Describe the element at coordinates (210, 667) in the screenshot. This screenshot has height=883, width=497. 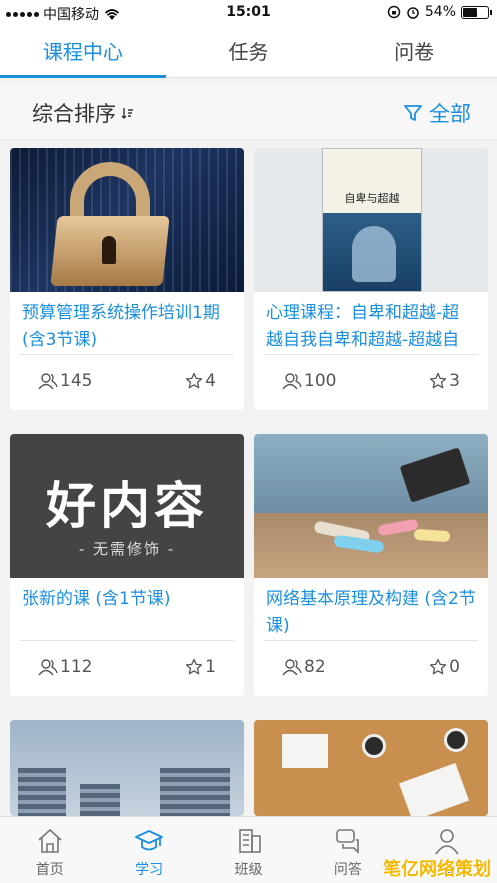
I see `star-count-value: 1` at that location.